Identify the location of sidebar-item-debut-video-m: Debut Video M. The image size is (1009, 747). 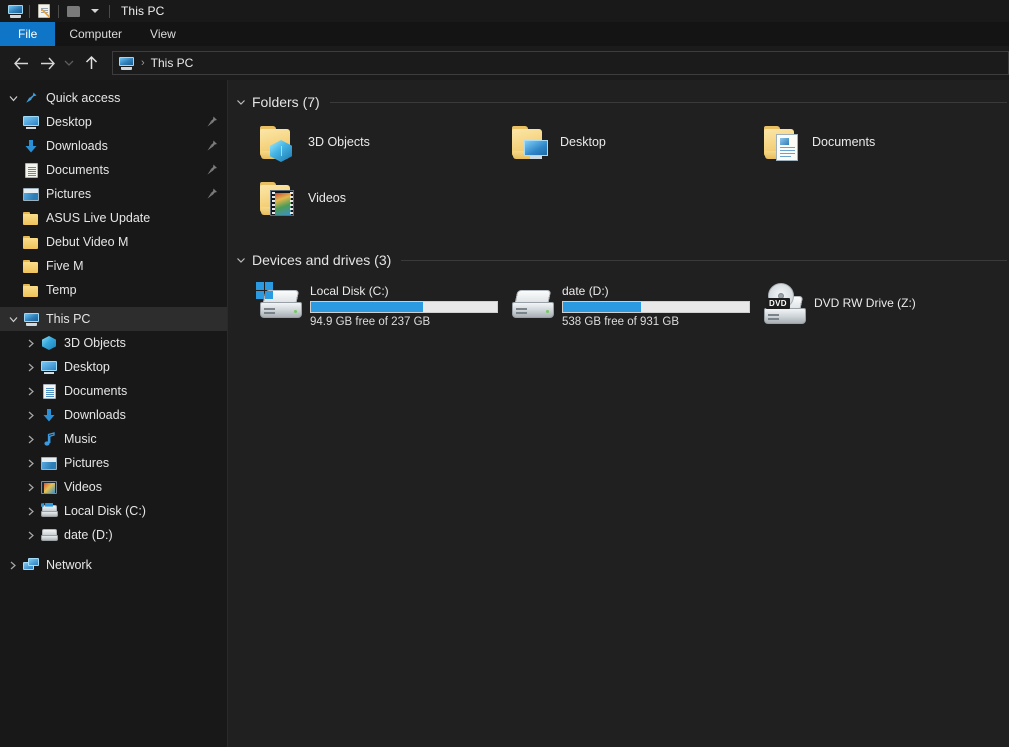
(113, 242).